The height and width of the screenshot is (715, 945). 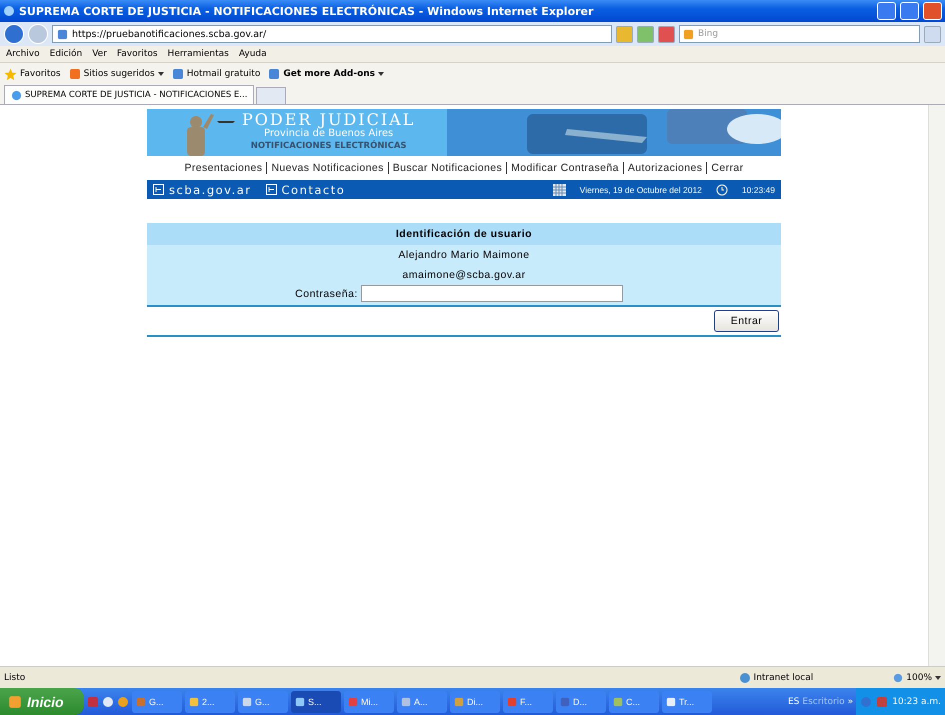 What do you see at coordinates (447, 168) in the screenshot?
I see `nav-link: Buscar Notificaciones` at bounding box center [447, 168].